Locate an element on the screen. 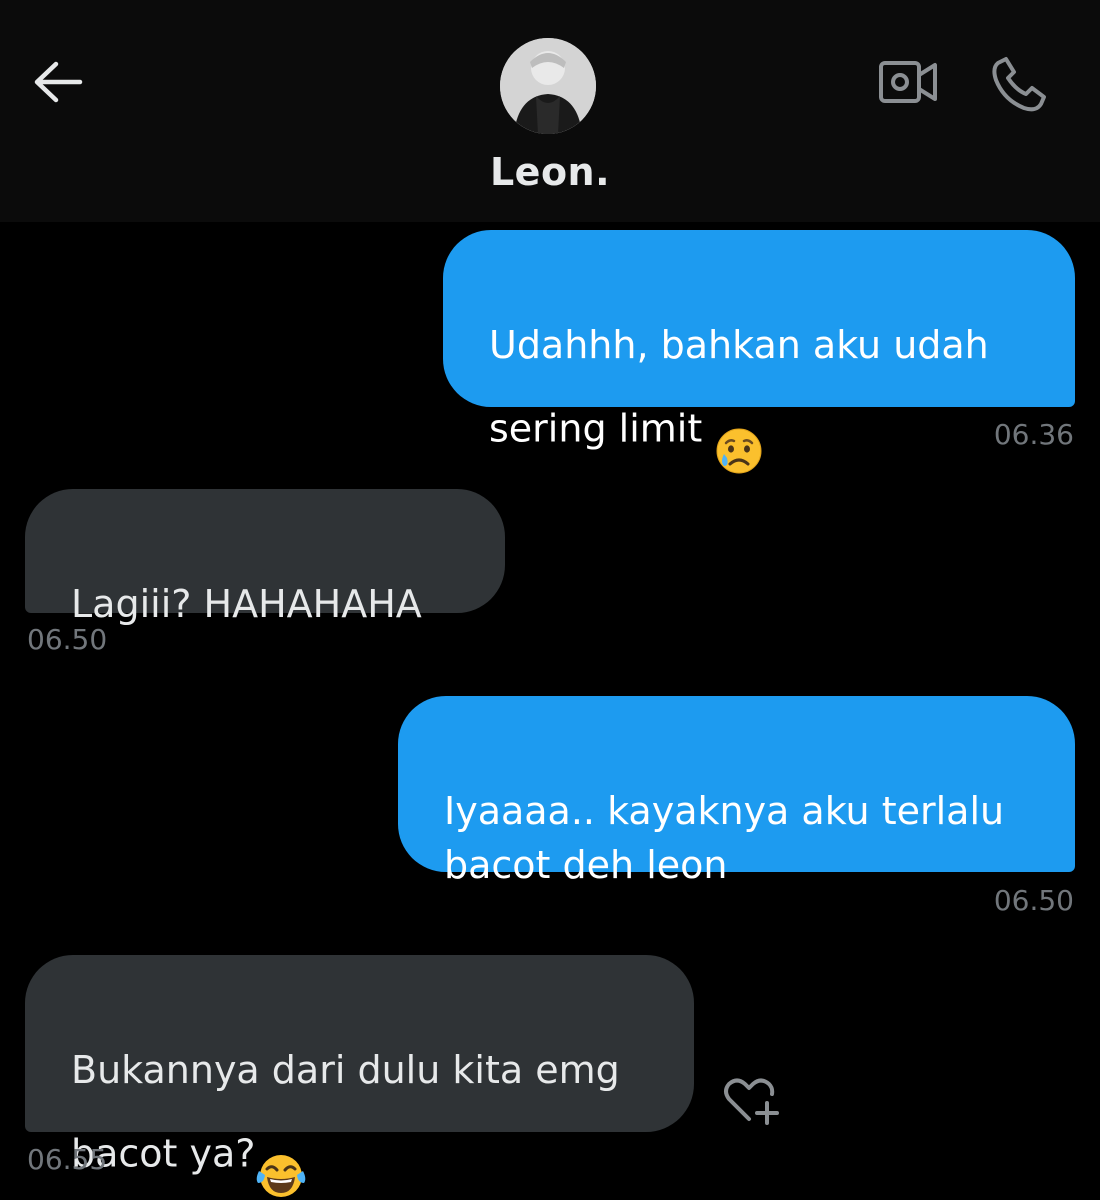 The width and height of the screenshot is (1100, 1200). message-bubble-incoming: Bukannya dari dulu kita emg bacot ya? is located at coordinates (359, 1076).